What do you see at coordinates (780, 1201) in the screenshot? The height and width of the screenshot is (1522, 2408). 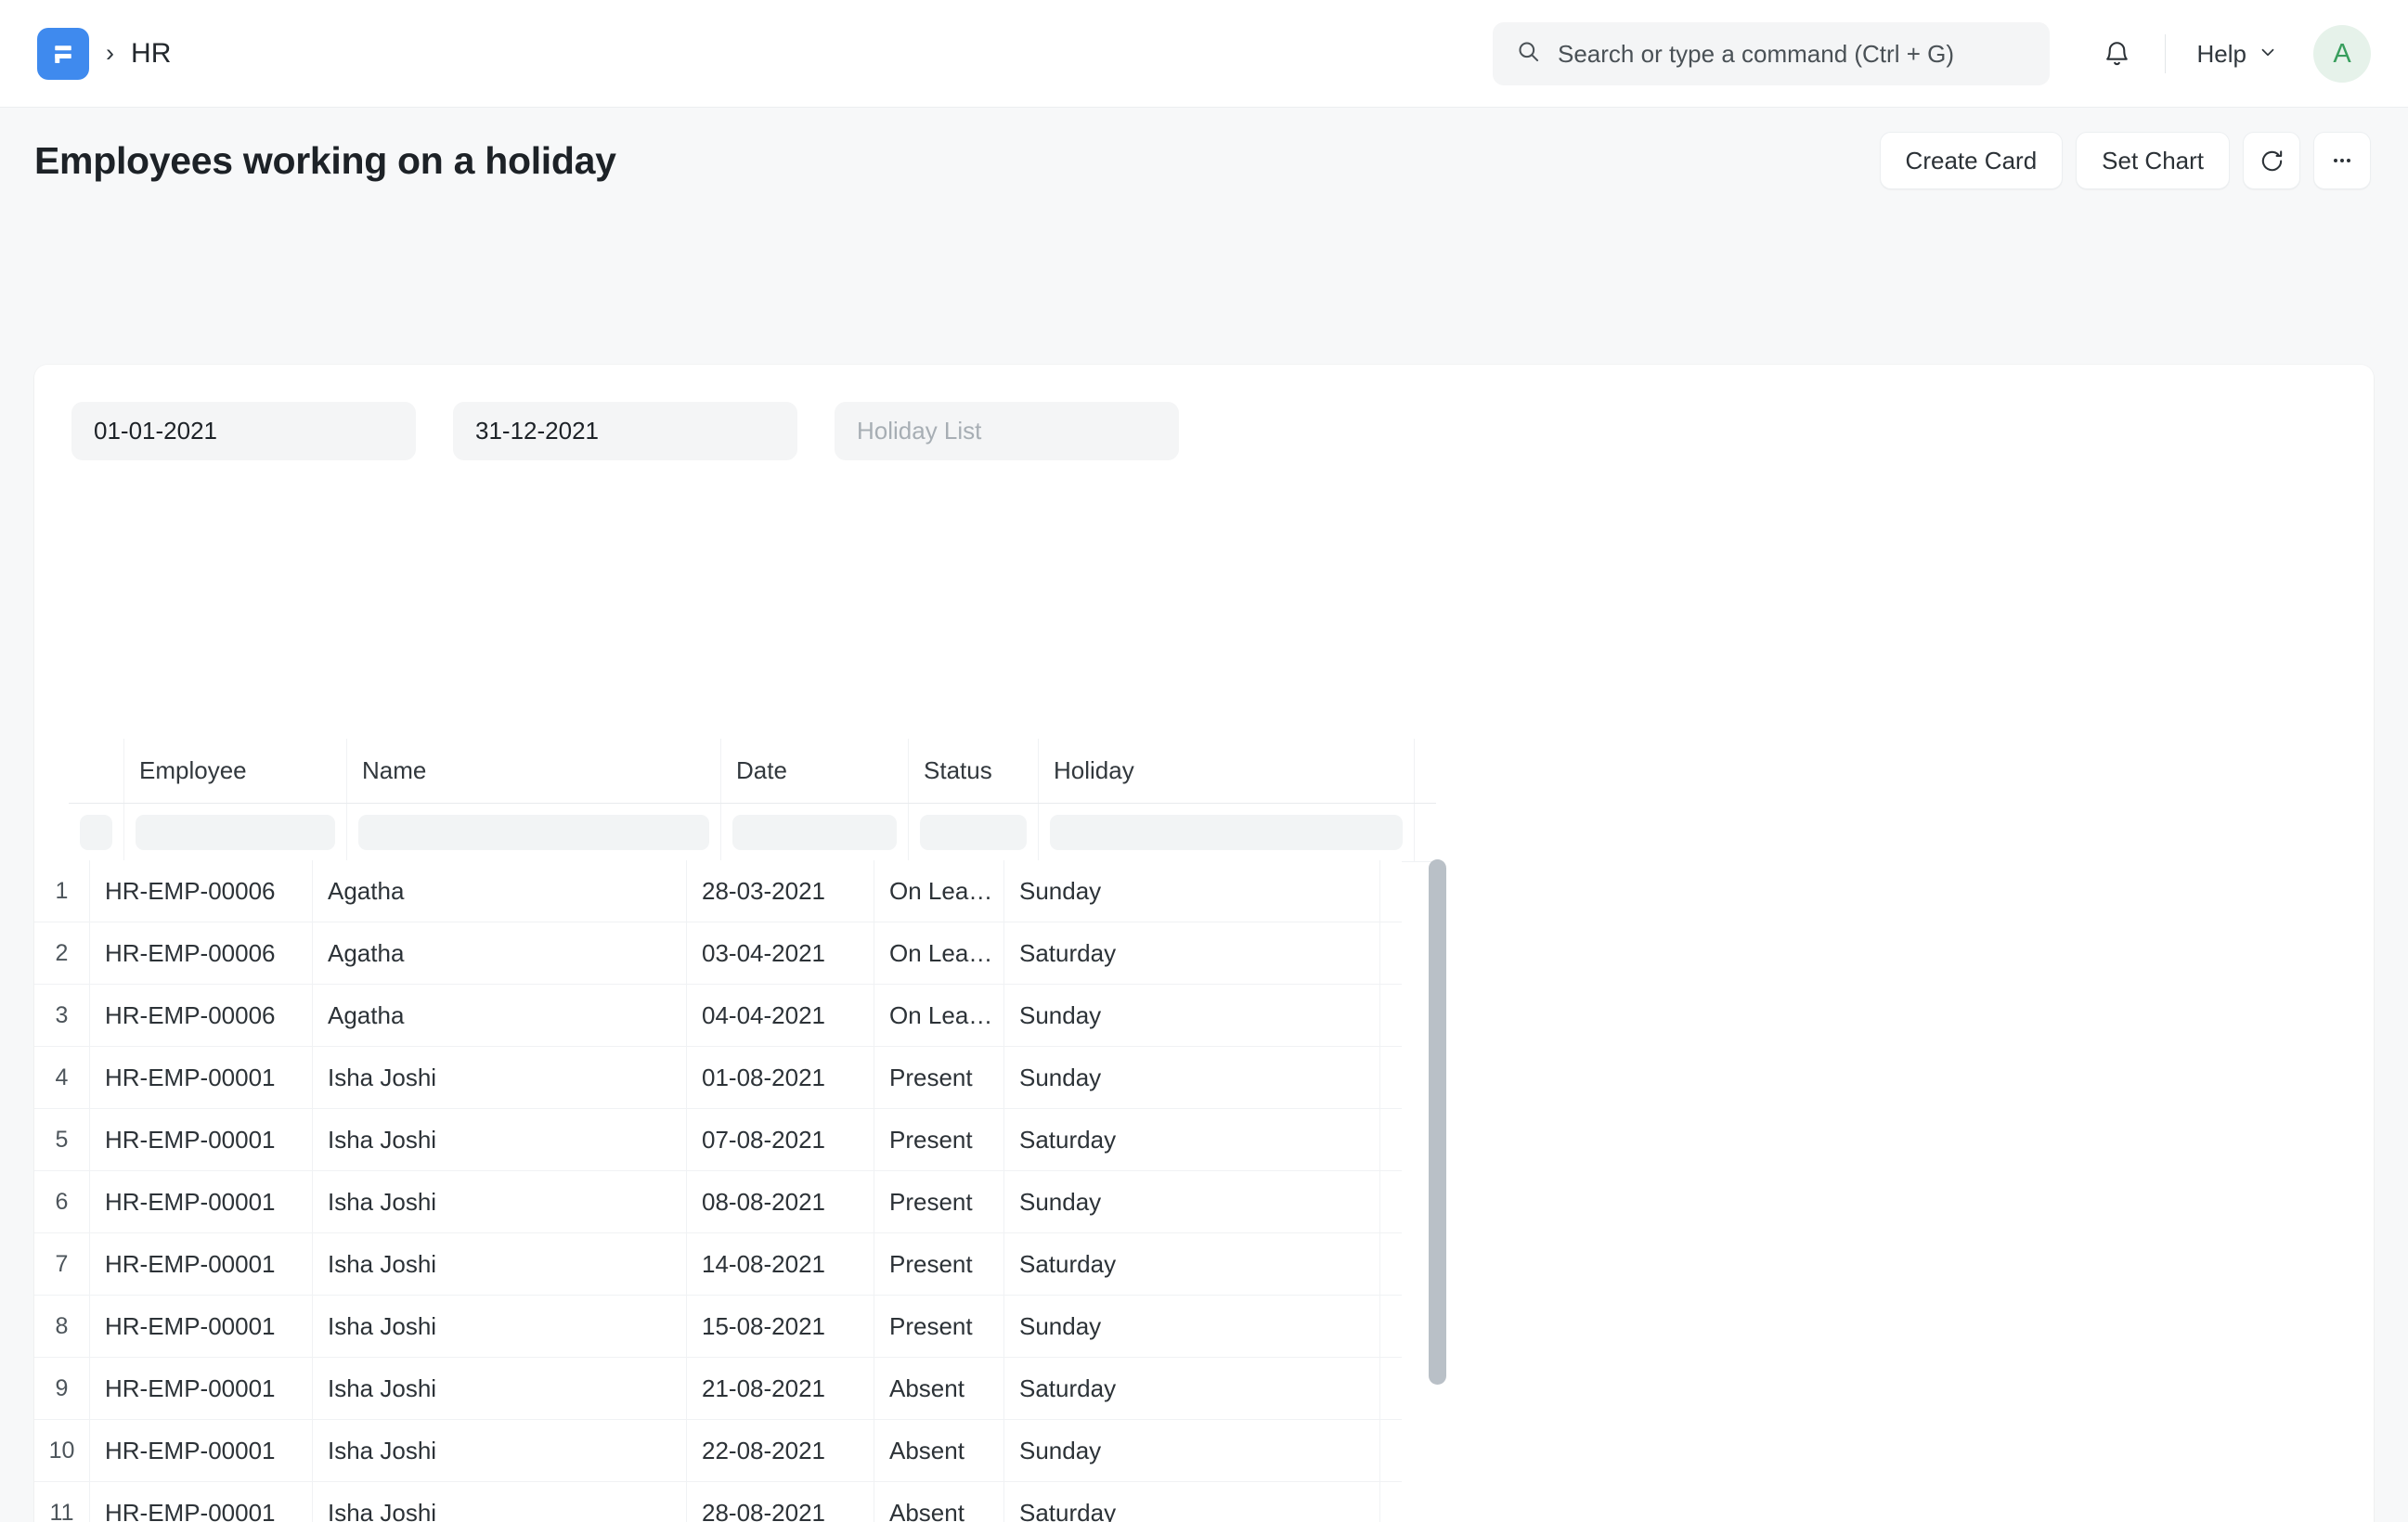 I see `cell-date: 08-08-2021` at bounding box center [780, 1201].